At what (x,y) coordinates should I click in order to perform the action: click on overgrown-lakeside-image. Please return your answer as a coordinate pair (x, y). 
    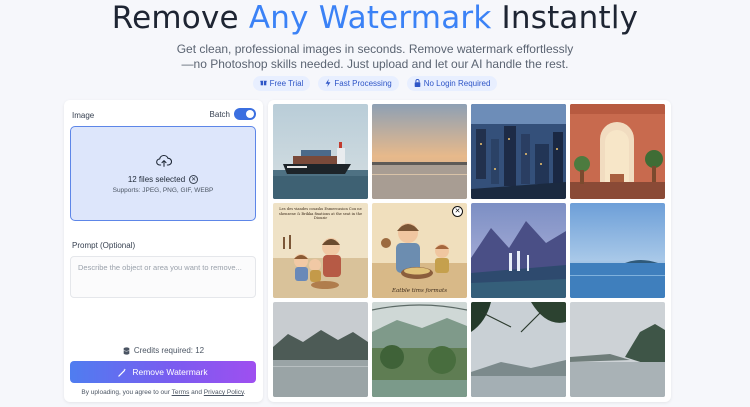
    Looking at the image, I should click on (419, 349).